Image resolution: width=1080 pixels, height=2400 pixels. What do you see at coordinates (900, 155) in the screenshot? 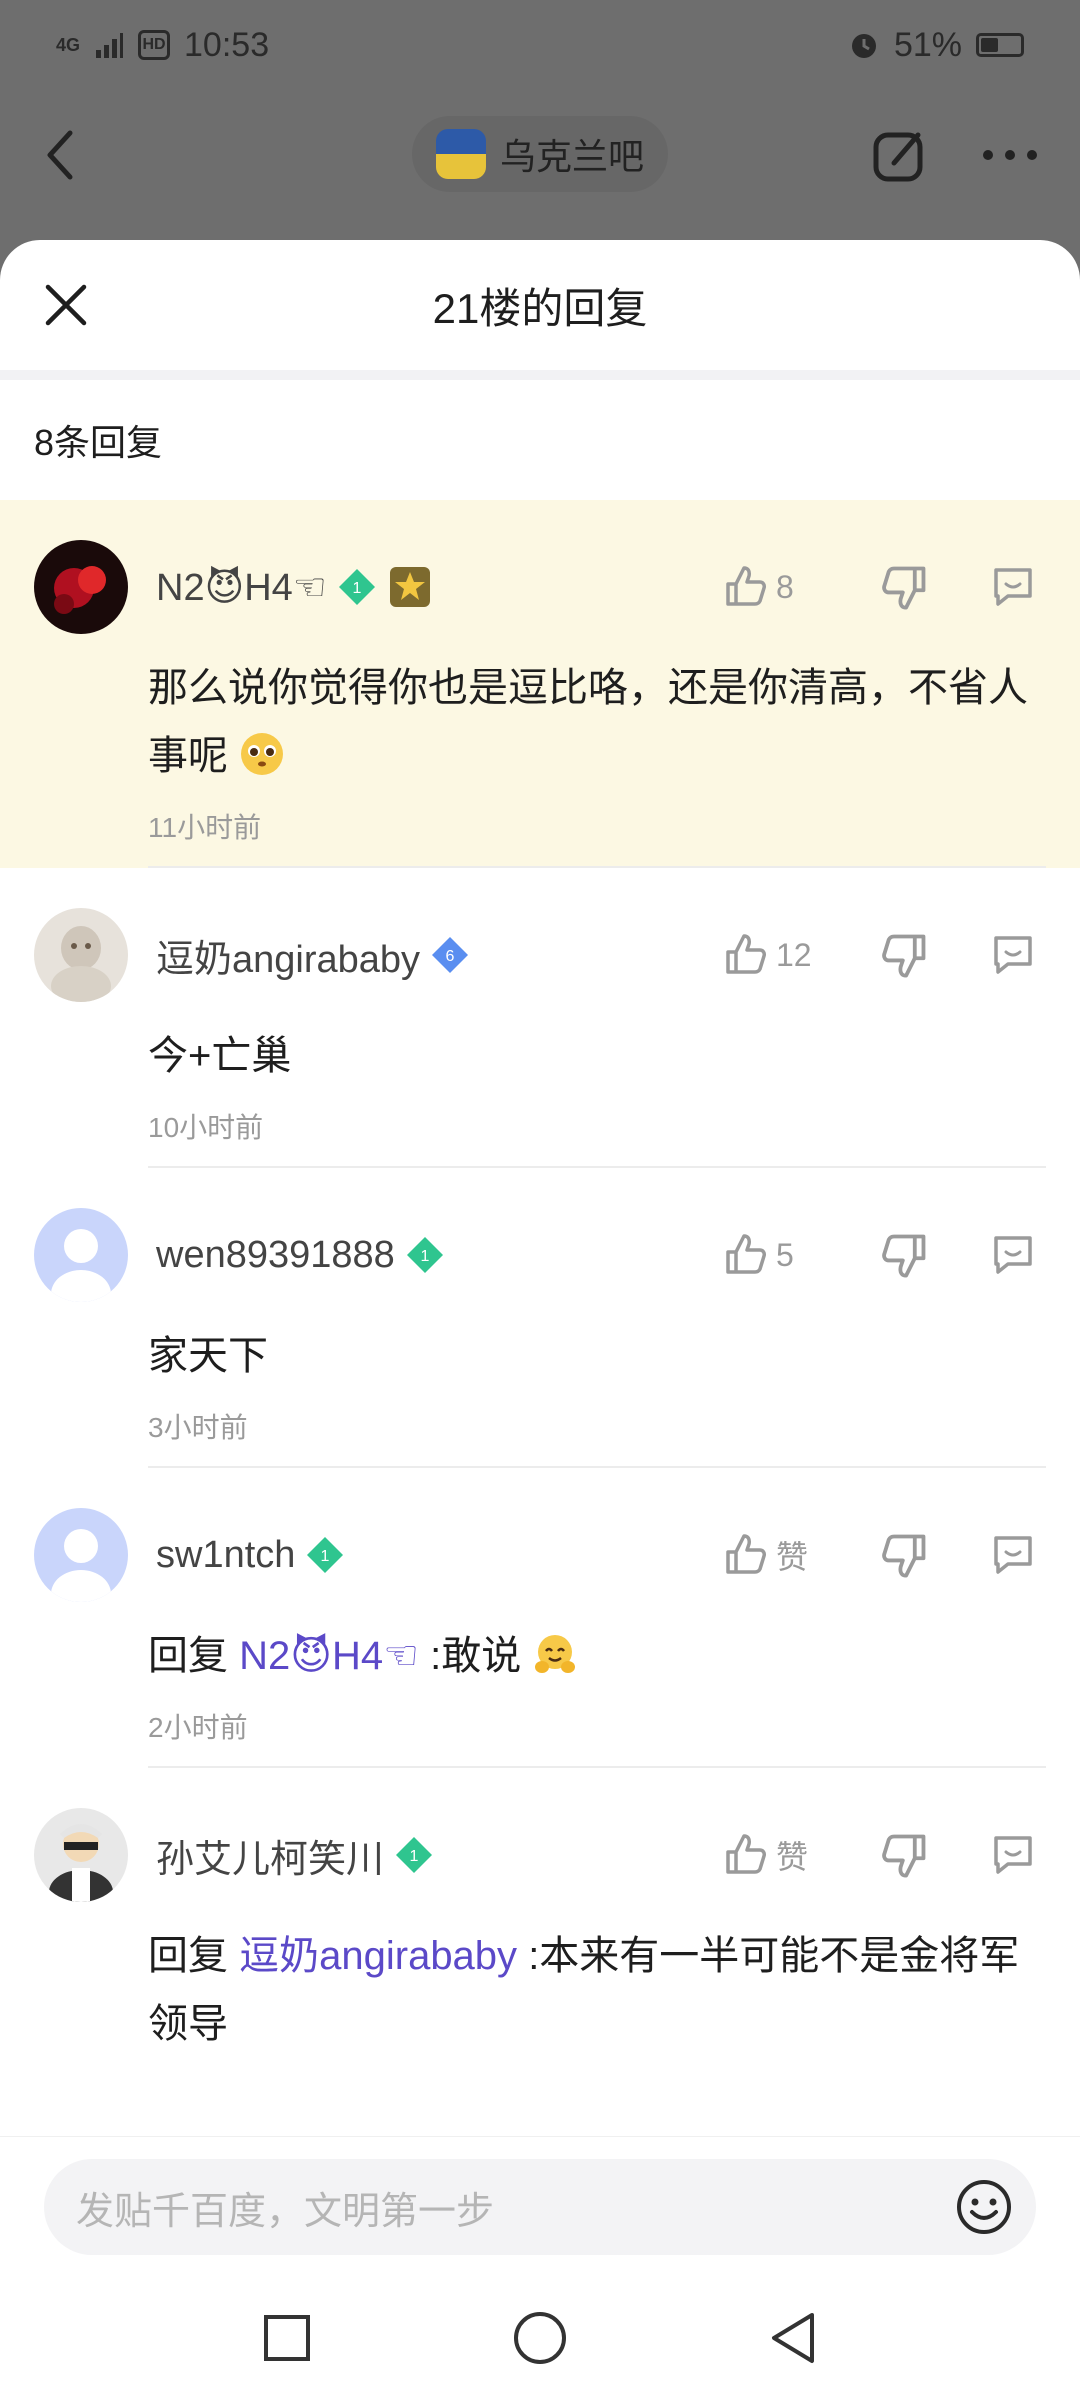
I see `edit-post-icon` at bounding box center [900, 155].